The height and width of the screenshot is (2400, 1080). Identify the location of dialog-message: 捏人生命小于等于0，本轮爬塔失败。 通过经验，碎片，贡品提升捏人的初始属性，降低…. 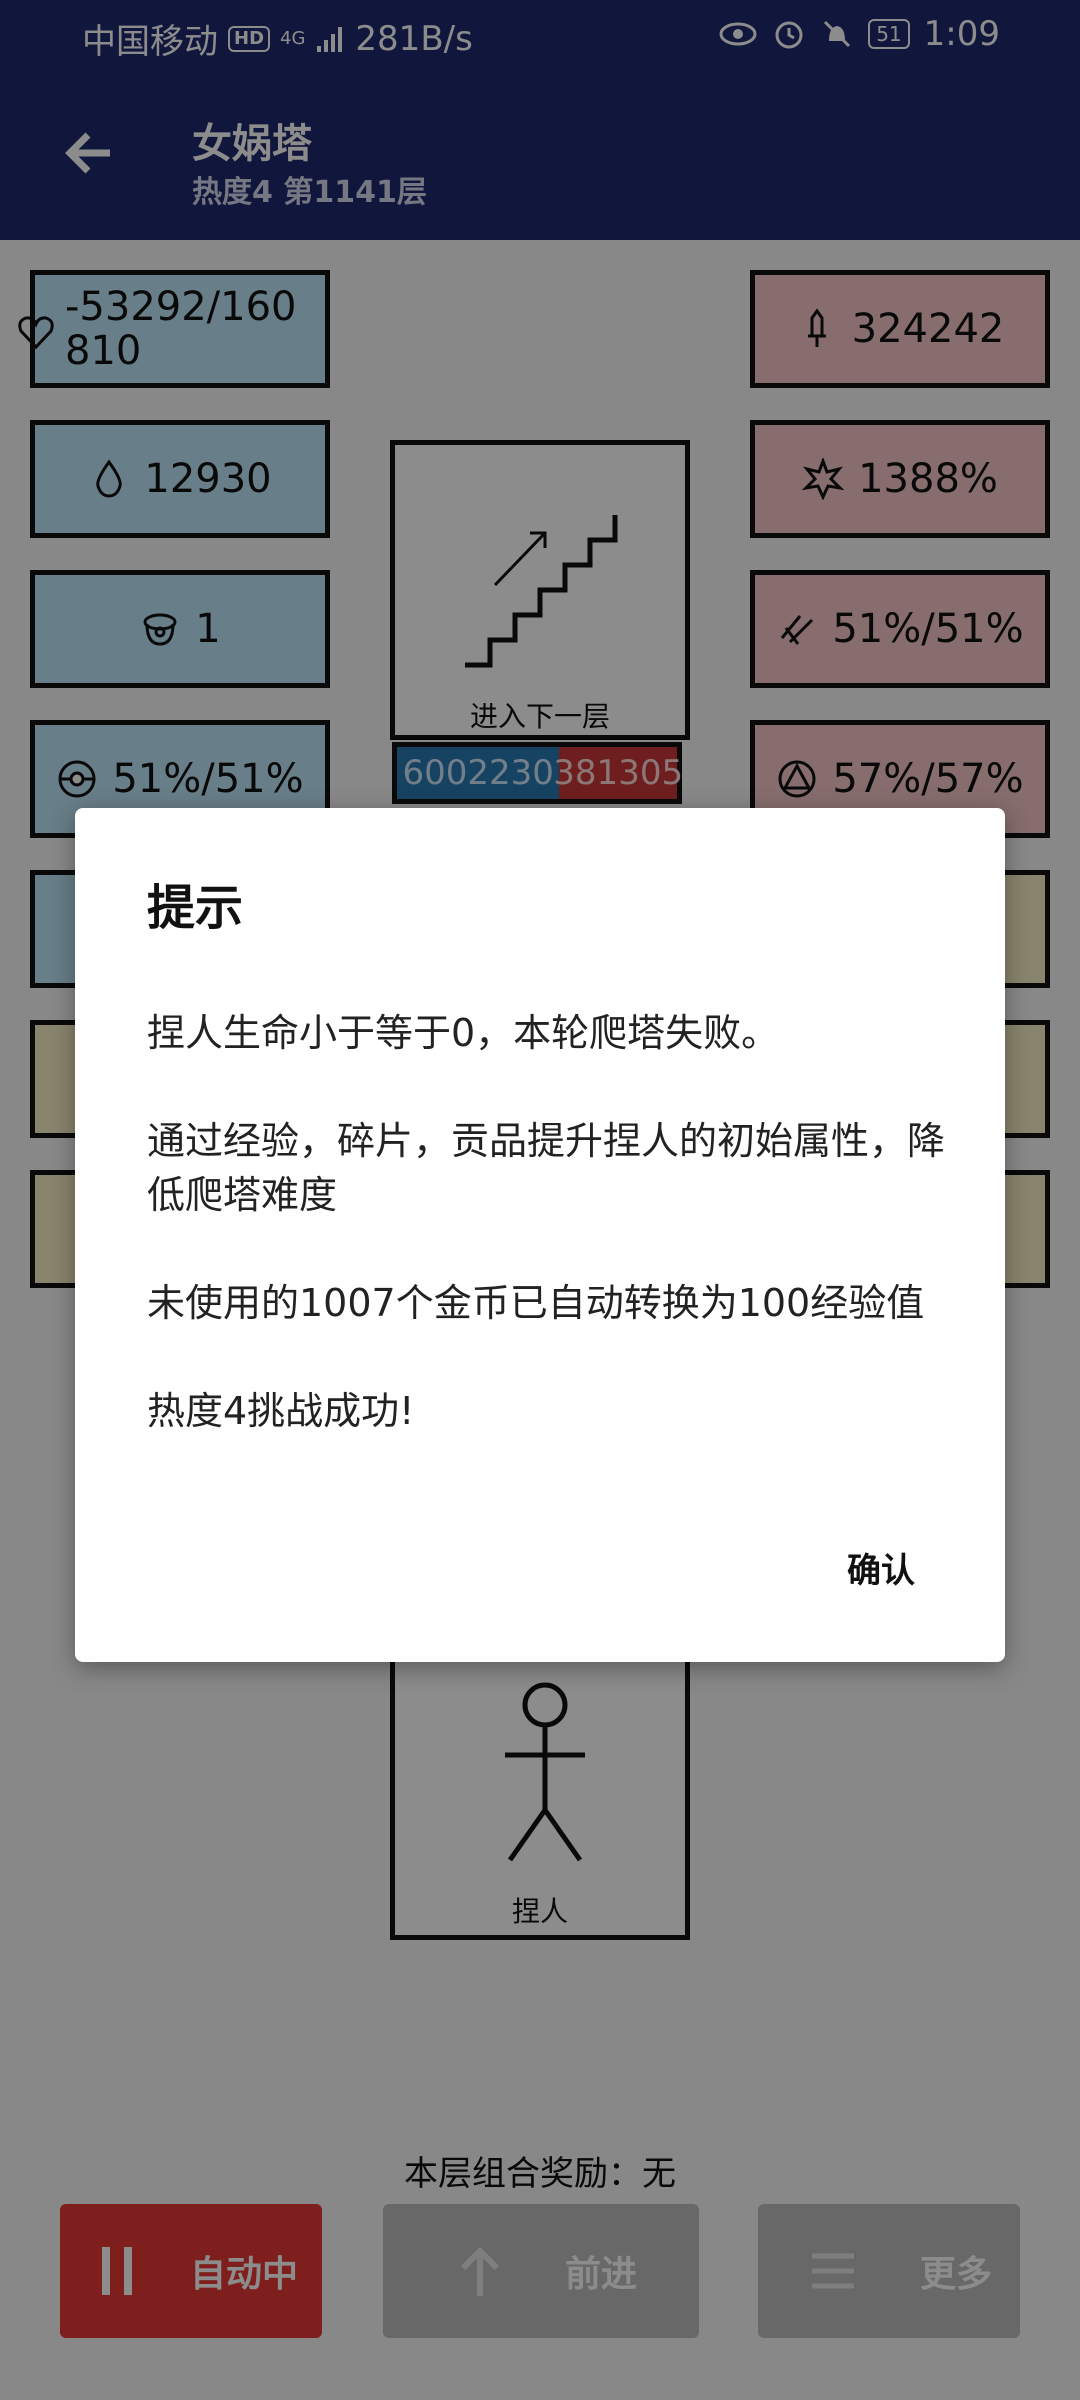
(546, 1222).